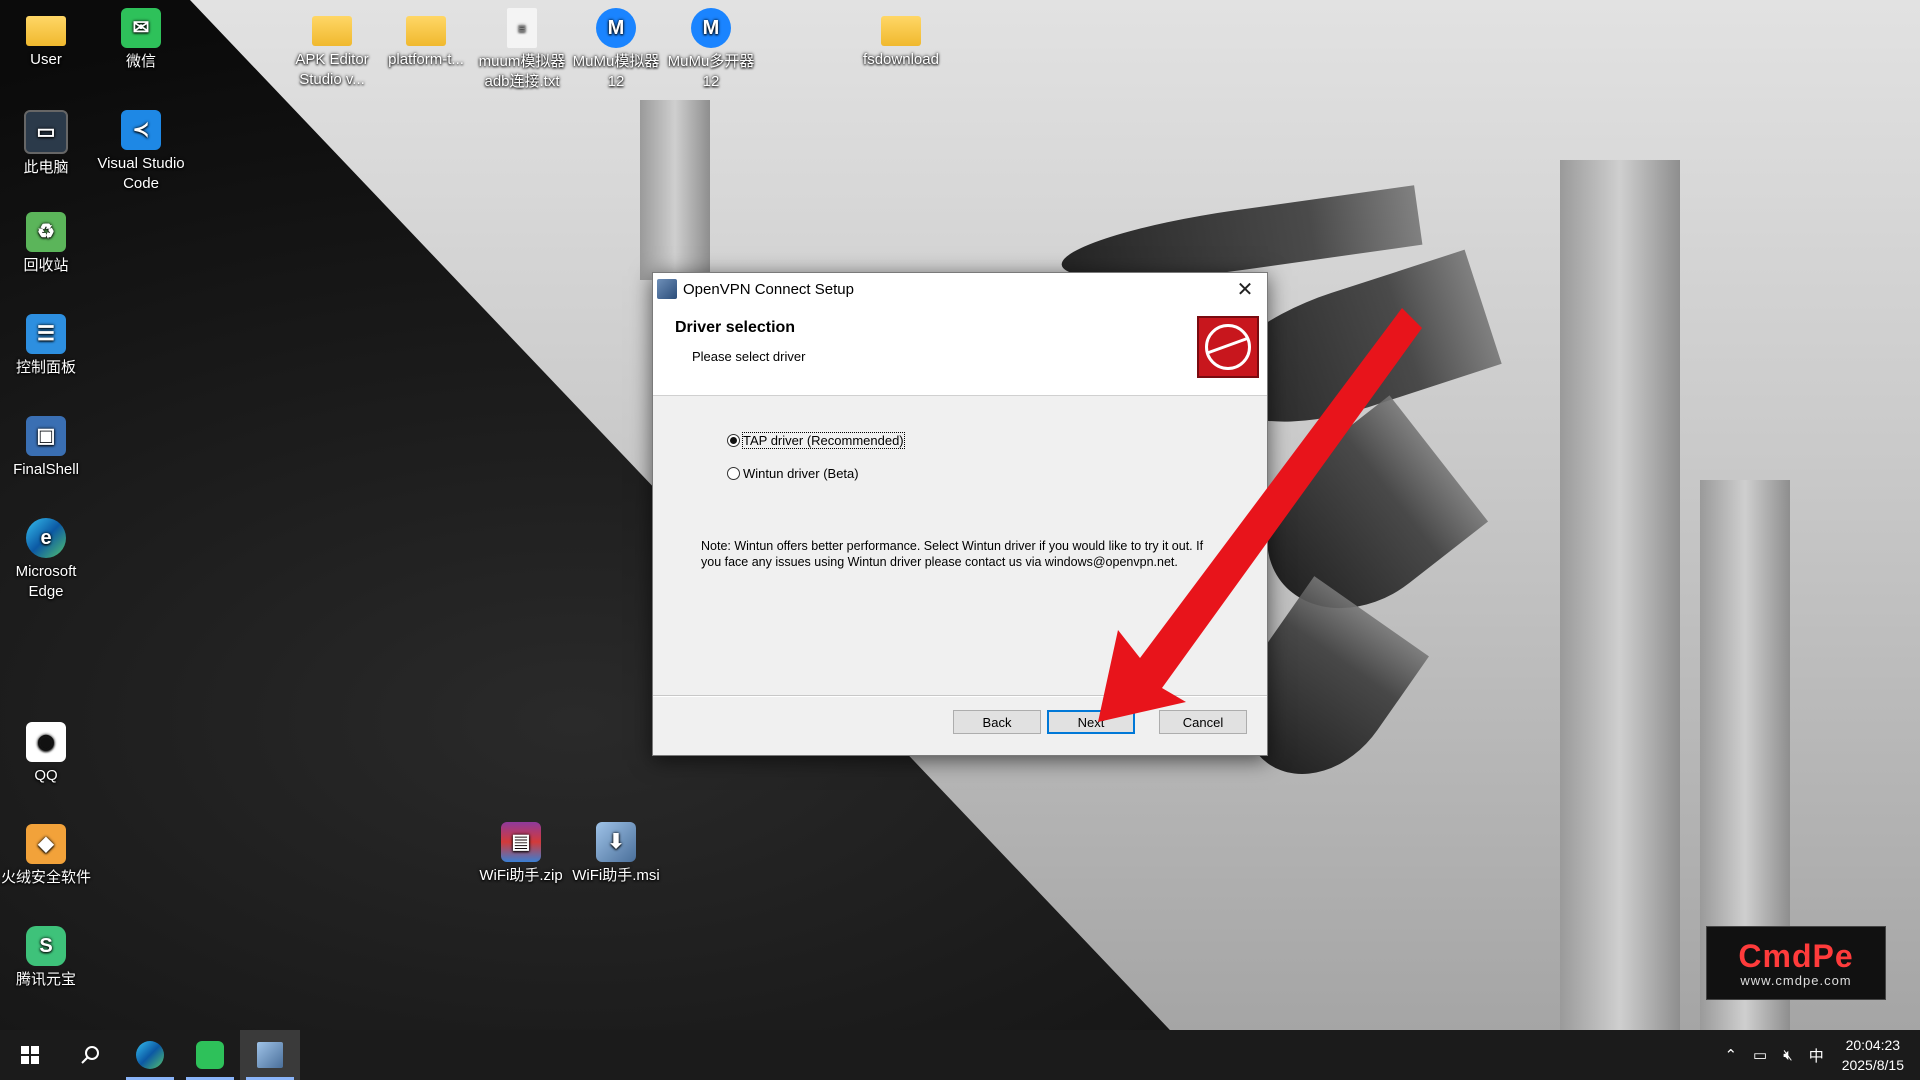 This screenshot has width=1920, height=1080. I want to click on dialog-header: Driver selection Please select driver, so click(960, 350).